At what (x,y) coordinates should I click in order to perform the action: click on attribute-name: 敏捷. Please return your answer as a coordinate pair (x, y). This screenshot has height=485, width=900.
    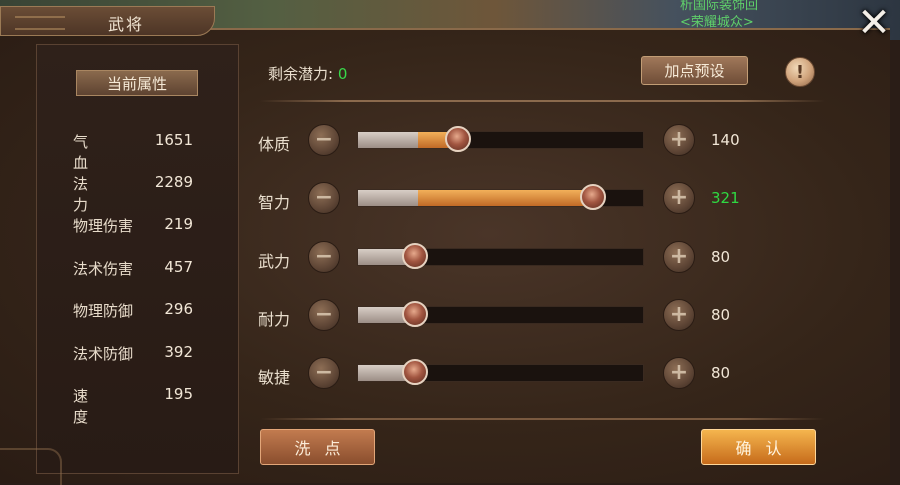
    Looking at the image, I should click on (274, 377).